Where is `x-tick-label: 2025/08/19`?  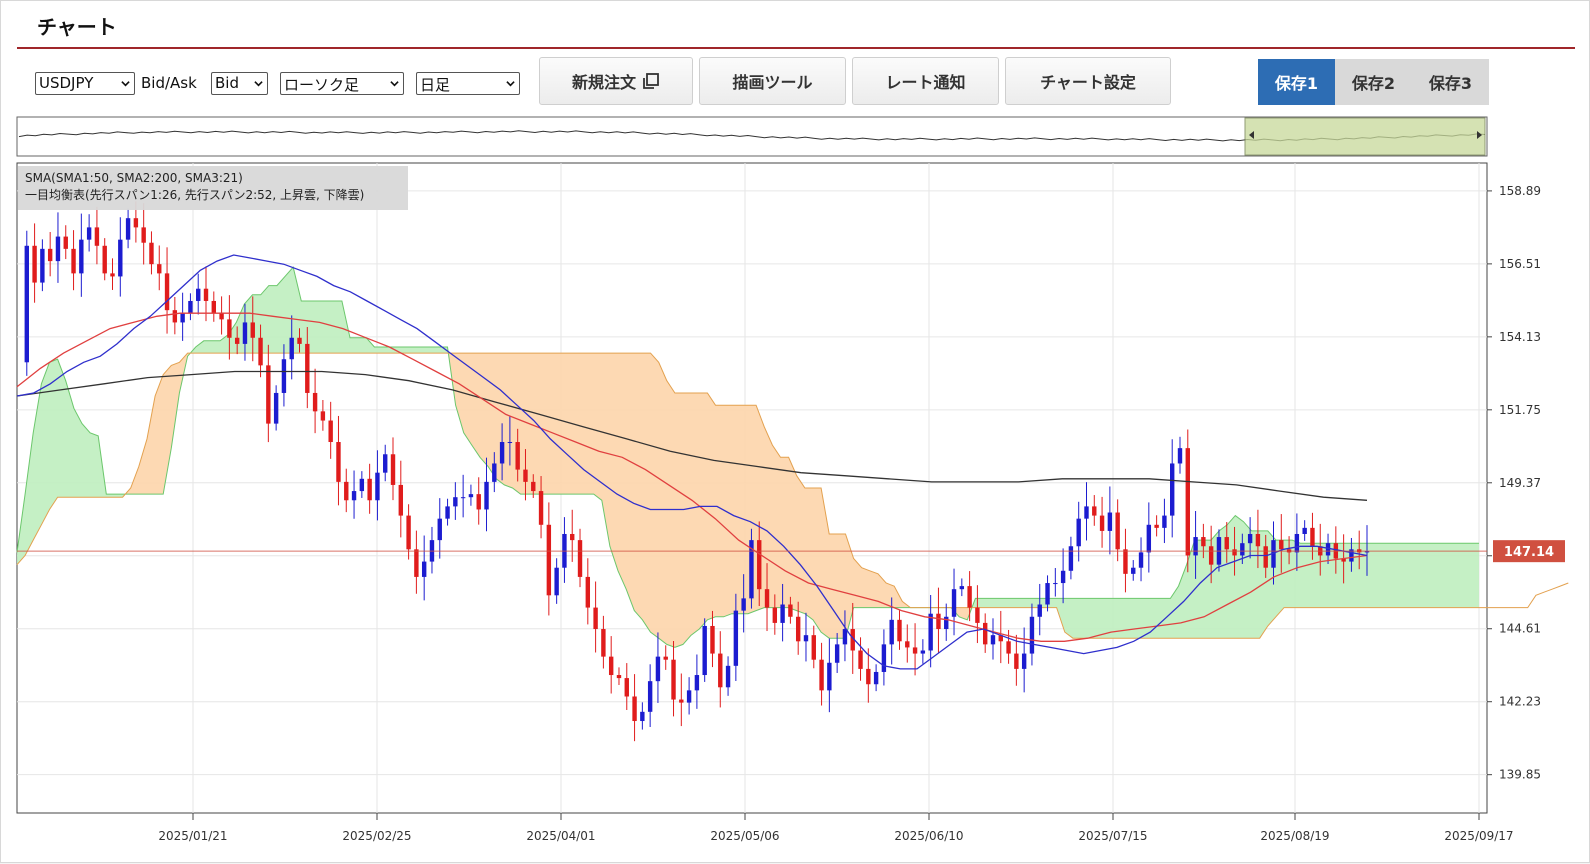
x-tick-label: 2025/08/19 is located at coordinates (1294, 836).